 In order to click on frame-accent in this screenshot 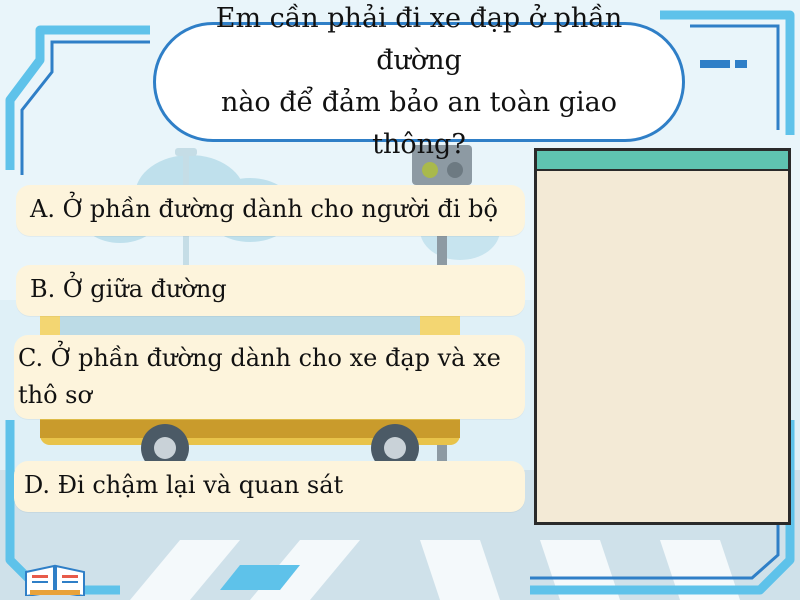, I will do `click(723, 64)`.